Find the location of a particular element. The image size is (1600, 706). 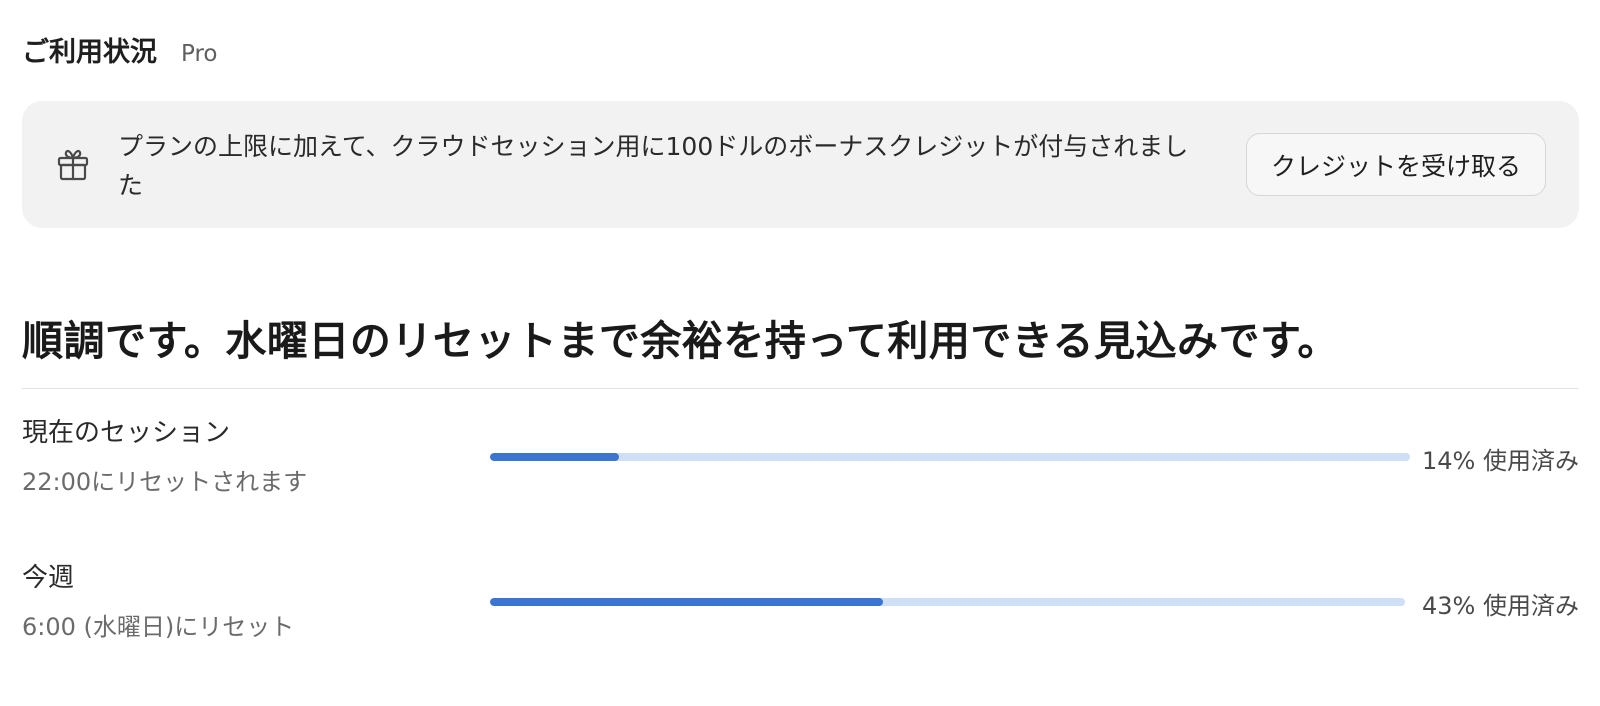

usage-title: 今週 is located at coordinates (48, 578).